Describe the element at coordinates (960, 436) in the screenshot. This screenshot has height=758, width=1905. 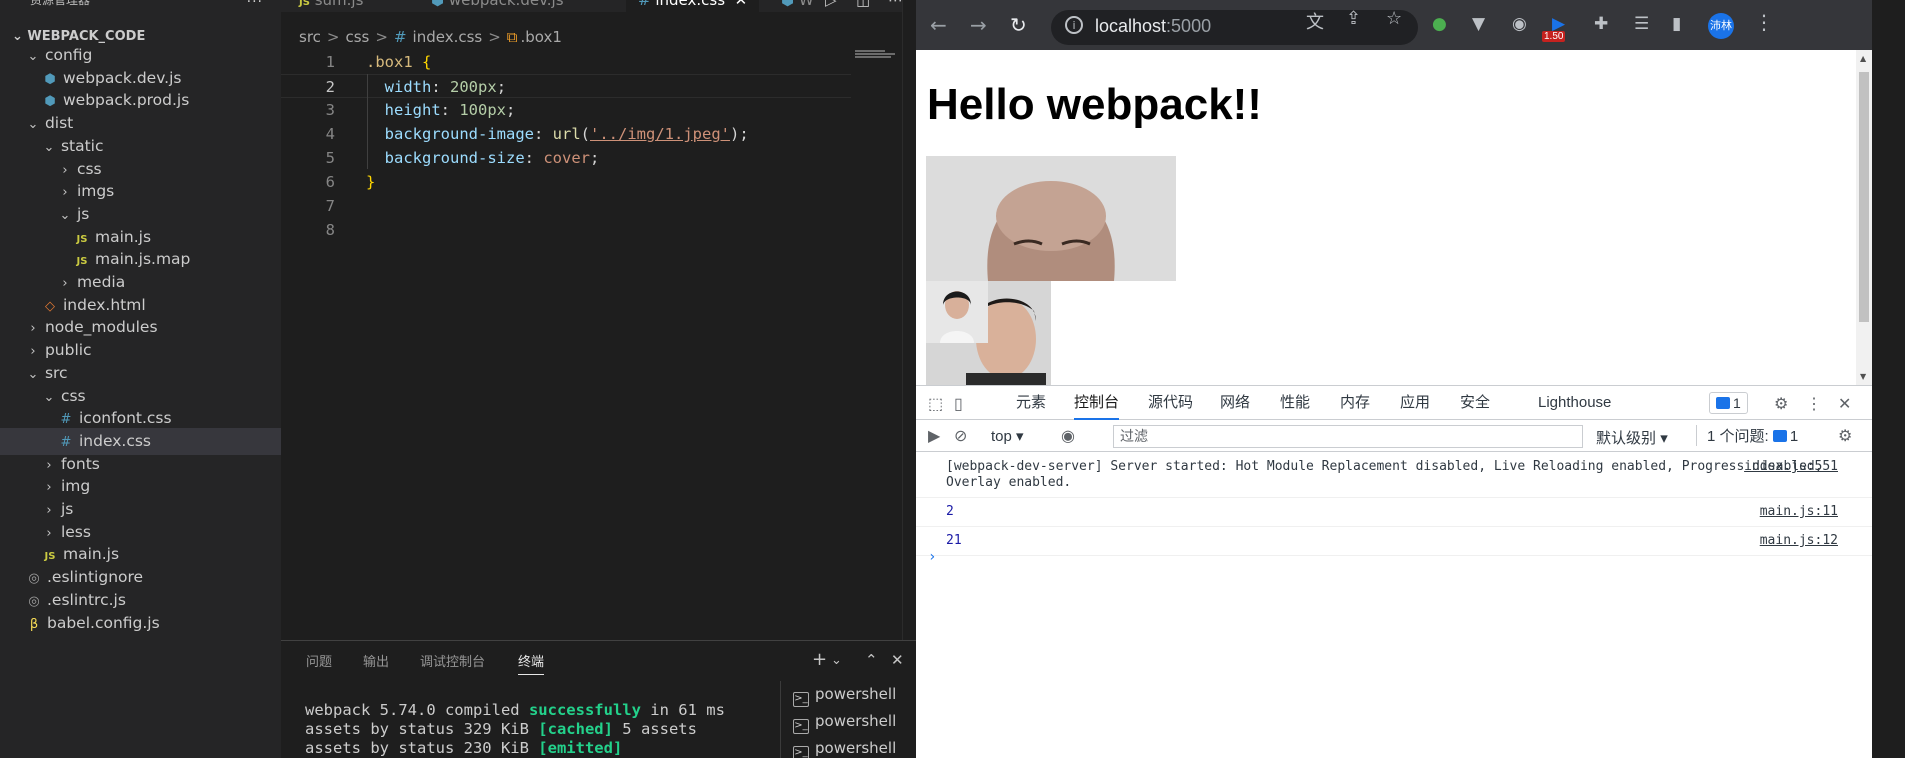
I see `clear-console-icon: ⊘` at that location.